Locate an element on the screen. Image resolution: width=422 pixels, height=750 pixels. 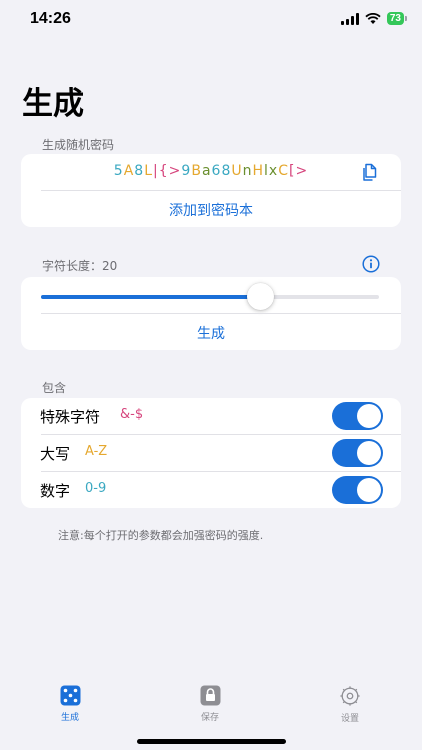
password-char: U is located at coordinates (237, 171).